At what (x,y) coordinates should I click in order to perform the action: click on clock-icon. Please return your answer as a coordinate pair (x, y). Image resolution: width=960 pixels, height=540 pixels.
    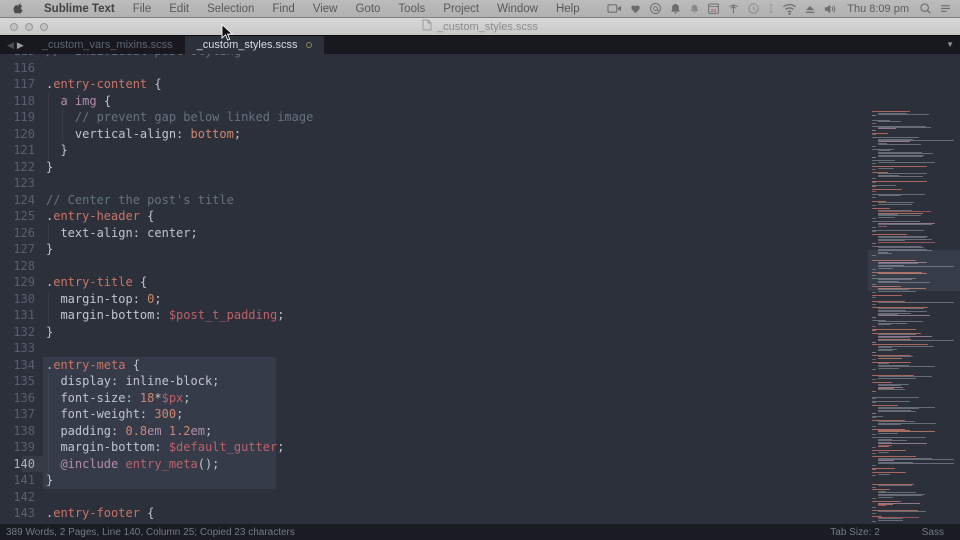
    Looking at the image, I should click on (753, 8).